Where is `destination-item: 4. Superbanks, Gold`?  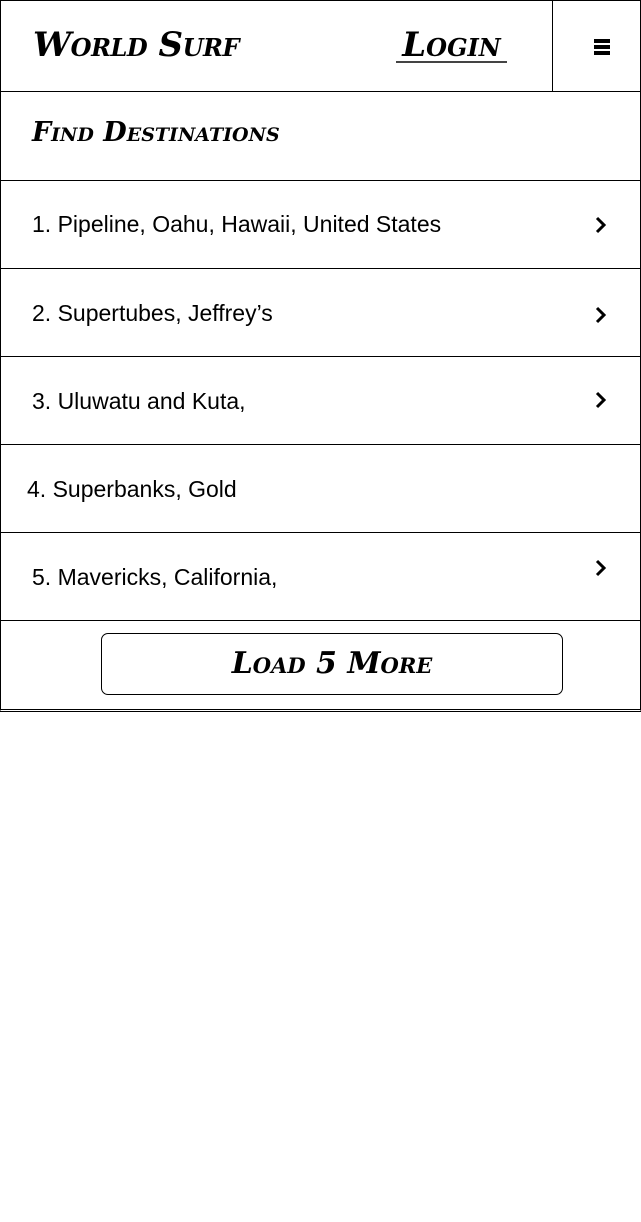 destination-item: 4. Superbanks, Gold is located at coordinates (320, 488).